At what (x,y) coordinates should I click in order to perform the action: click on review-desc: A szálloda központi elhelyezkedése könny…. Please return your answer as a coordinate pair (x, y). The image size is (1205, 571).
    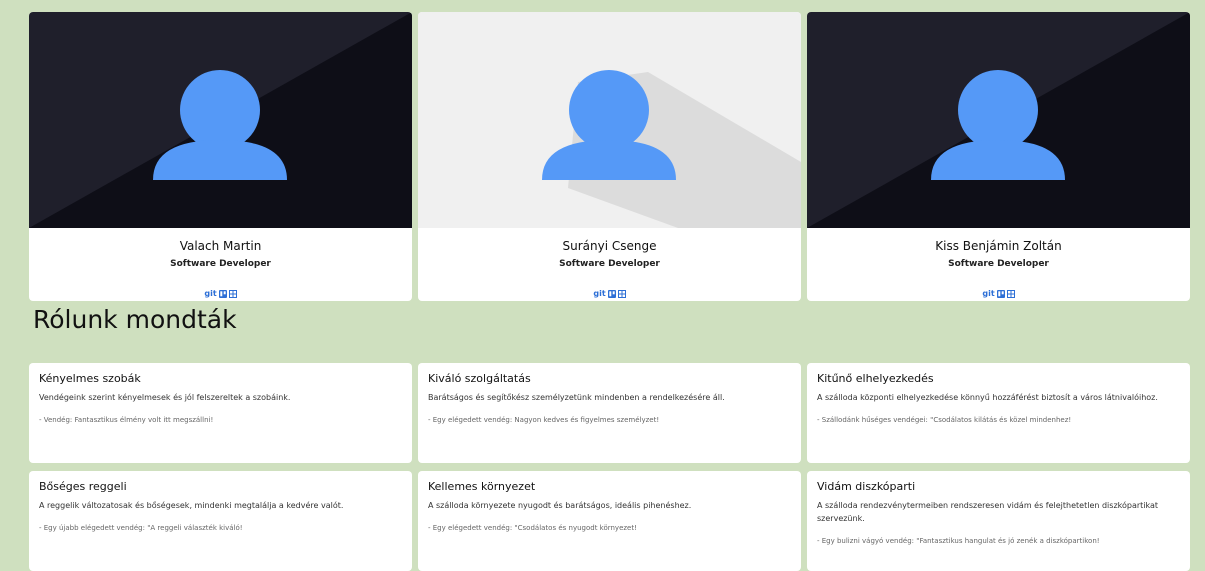
    Looking at the image, I should click on (987, 397).